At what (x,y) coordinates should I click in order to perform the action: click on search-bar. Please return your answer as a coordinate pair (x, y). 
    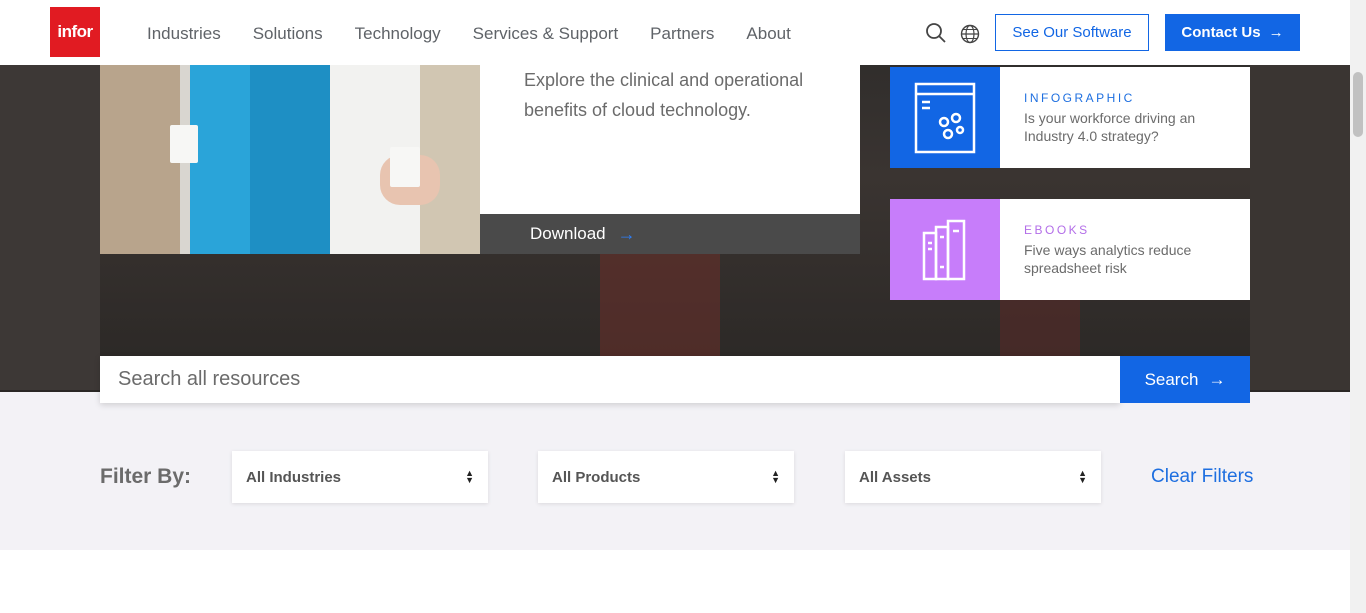
    Looking at the image, I should click on (610, 379).